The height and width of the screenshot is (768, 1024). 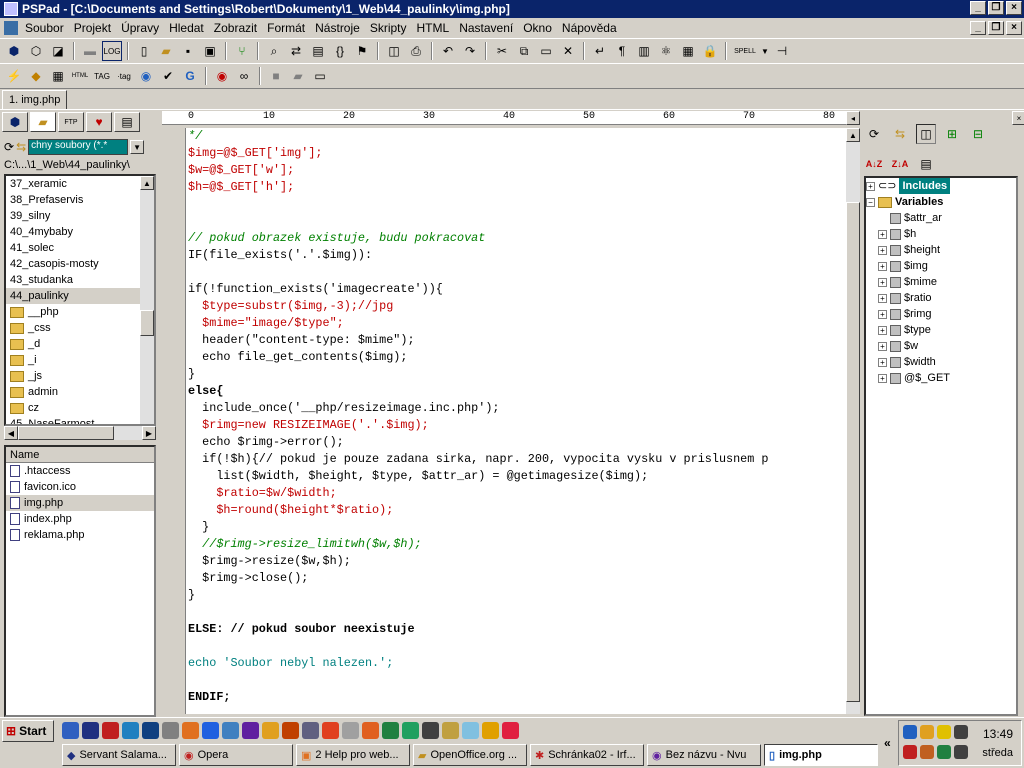 I want to click on doc-restore-button: ❐, so click(x=996, y=28).